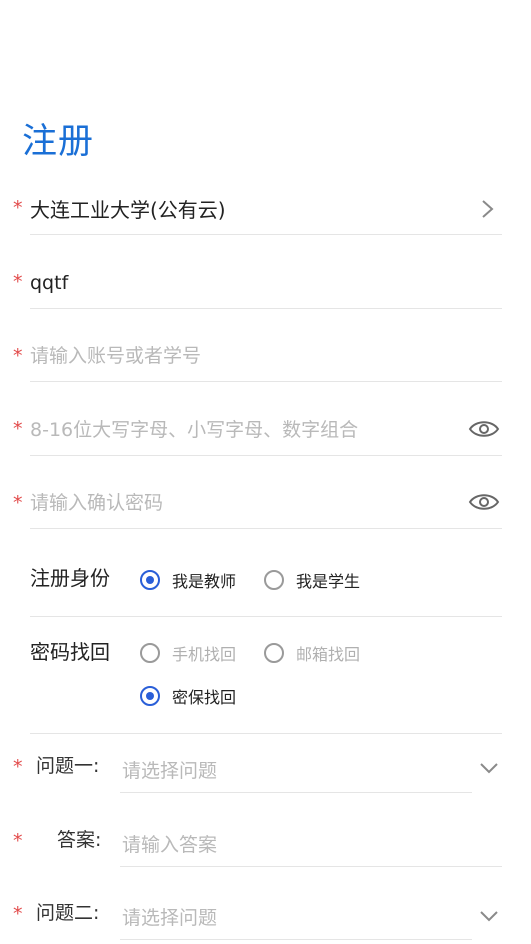 The image size is (531, 944). I want to click on identity-student-radio: 我是学生, so click(312, 580).